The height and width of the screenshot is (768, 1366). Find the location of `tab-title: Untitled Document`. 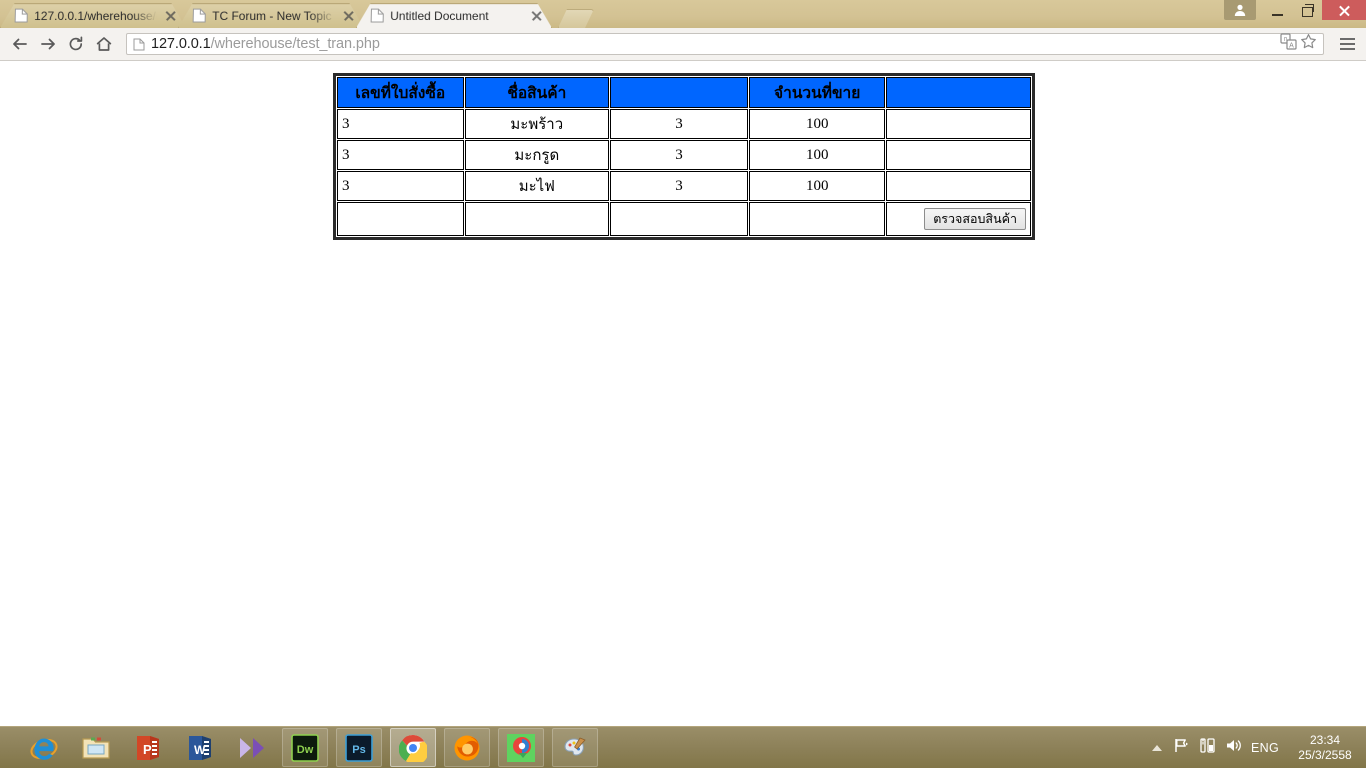

tab-title: Untitled Document is located at coordinates (439, 15).